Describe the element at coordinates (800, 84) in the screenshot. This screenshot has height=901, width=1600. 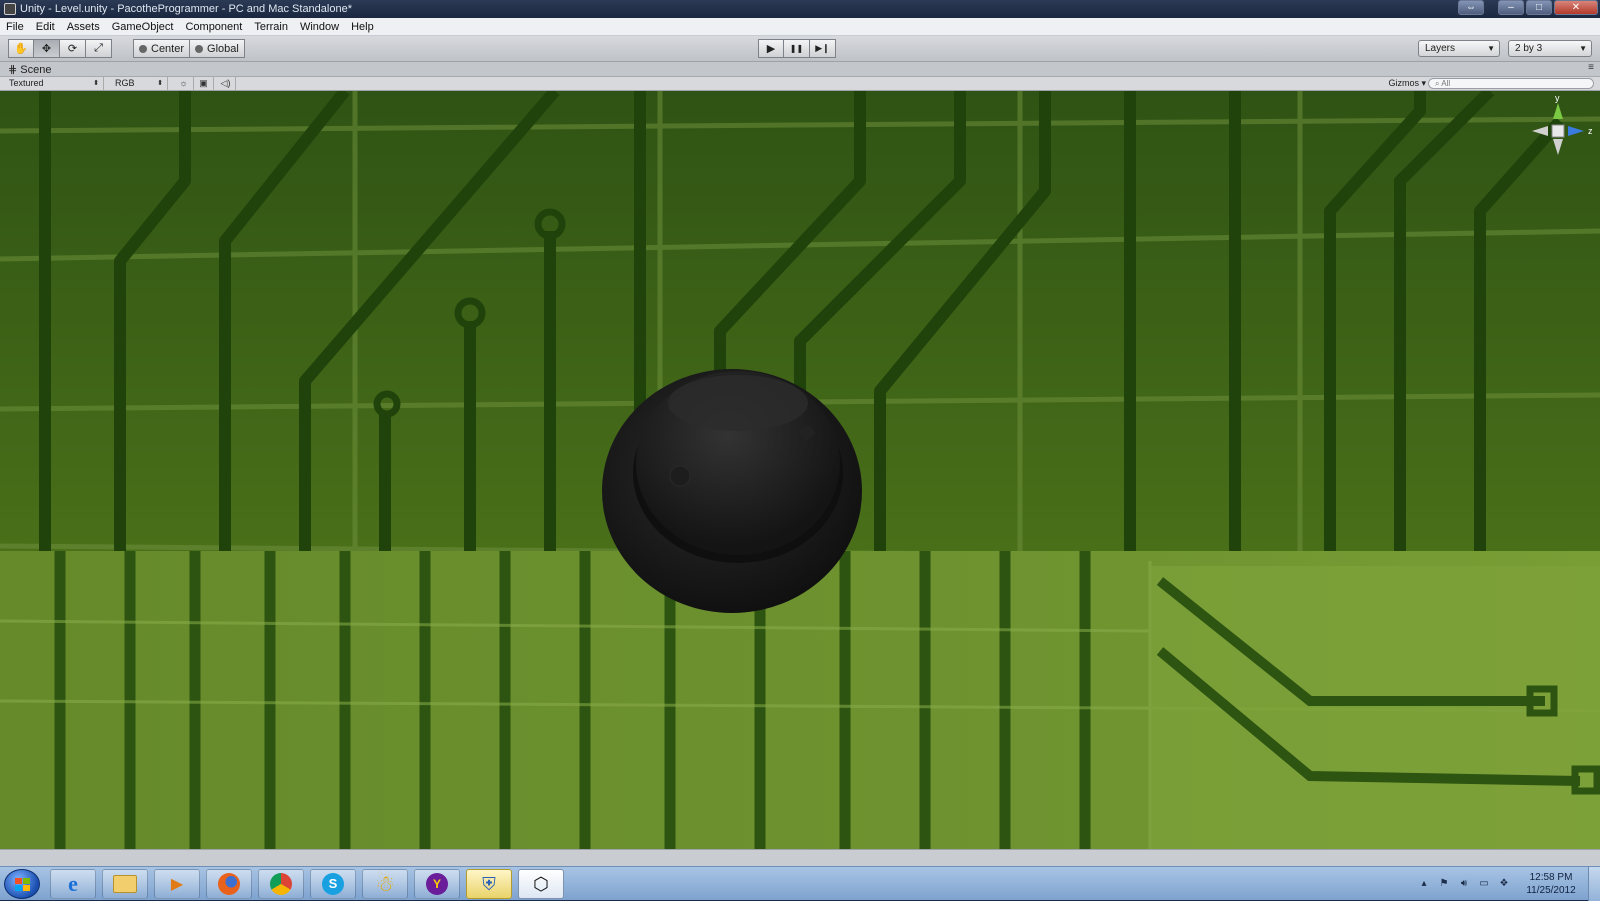
I see `scene-view-toolbar: Textured ⬍ RGB ⬍ ☼ ▣ ◁) Gizmos ▾ ⌕ All` at that location.